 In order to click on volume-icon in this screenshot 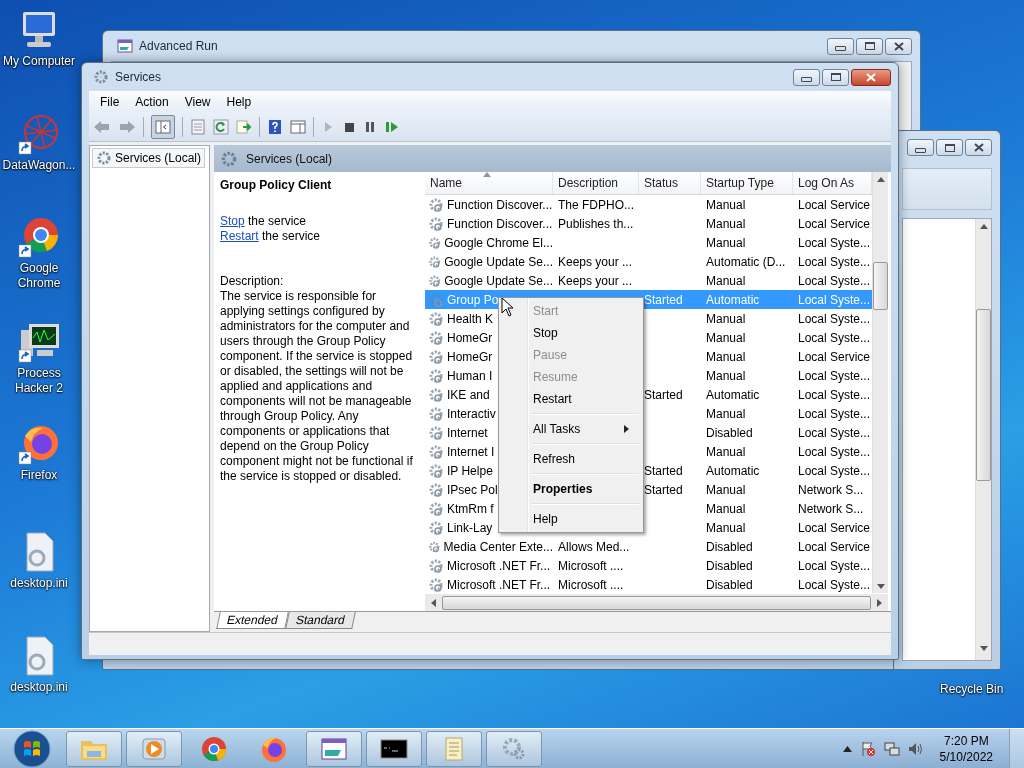, I will do `click(915, 749)`.